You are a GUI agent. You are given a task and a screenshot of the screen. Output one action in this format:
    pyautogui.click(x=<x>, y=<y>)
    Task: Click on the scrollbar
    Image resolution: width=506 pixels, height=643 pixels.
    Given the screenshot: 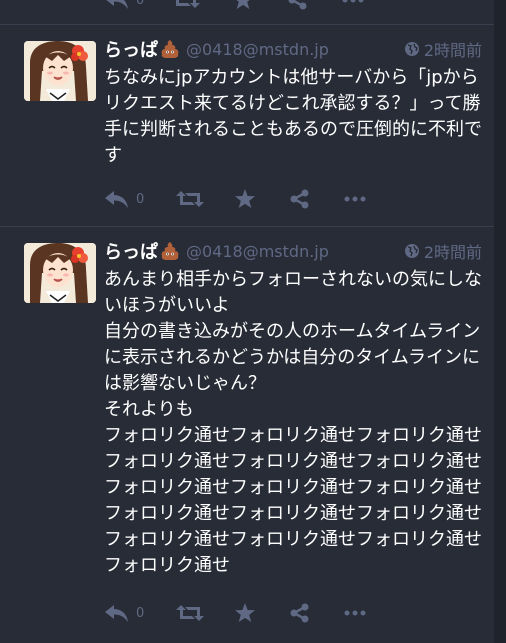 What is the action you would take?
    pyautogui.click(x=500, y=321)
    